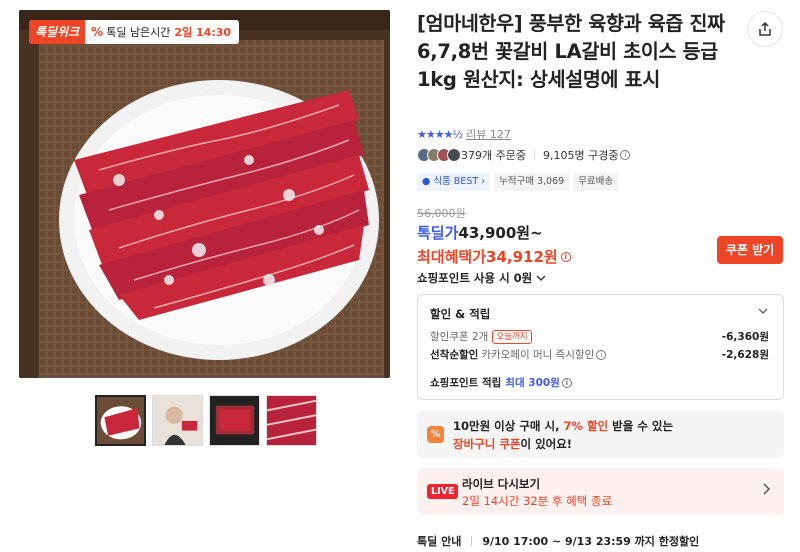 This screenshot has height=552, width=800. What do you see at coordinates (538, 355) in the screenshot?
I see `first-come-sub: 카카오페이 머니 즉시할인` at bounding box center [538, 355].